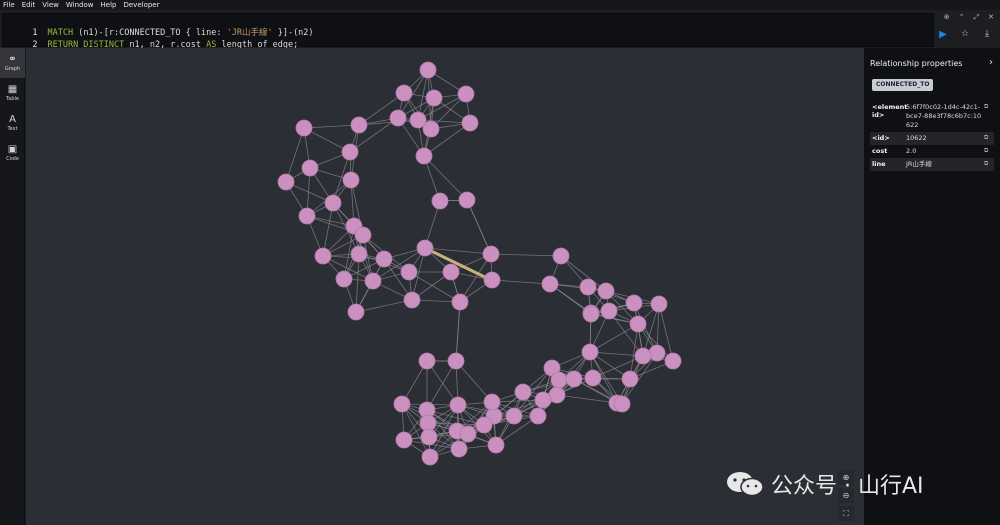 The width and height of the screenshot is (1000, 525). What do you see at coordinates (962, 17) in the screenshot?
I see `collapse-icon: ⌃` at bounding box center [962, 17].